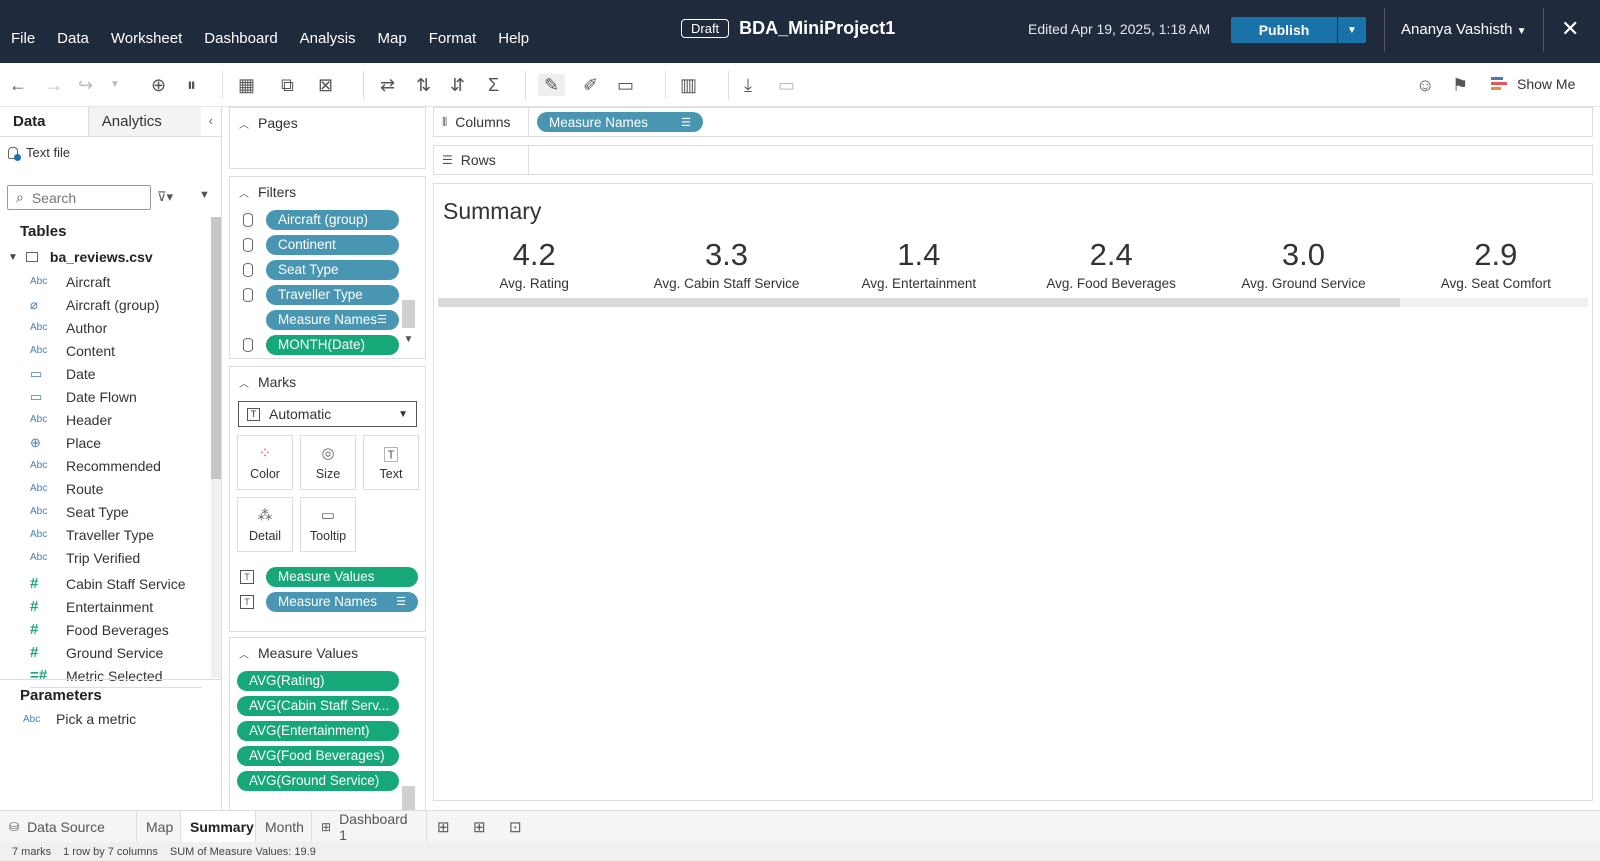  What do you see at coordinates (118, 652) in the screenshot?
I see `field-item: # Ground Service` at bounding box center [118, 652].